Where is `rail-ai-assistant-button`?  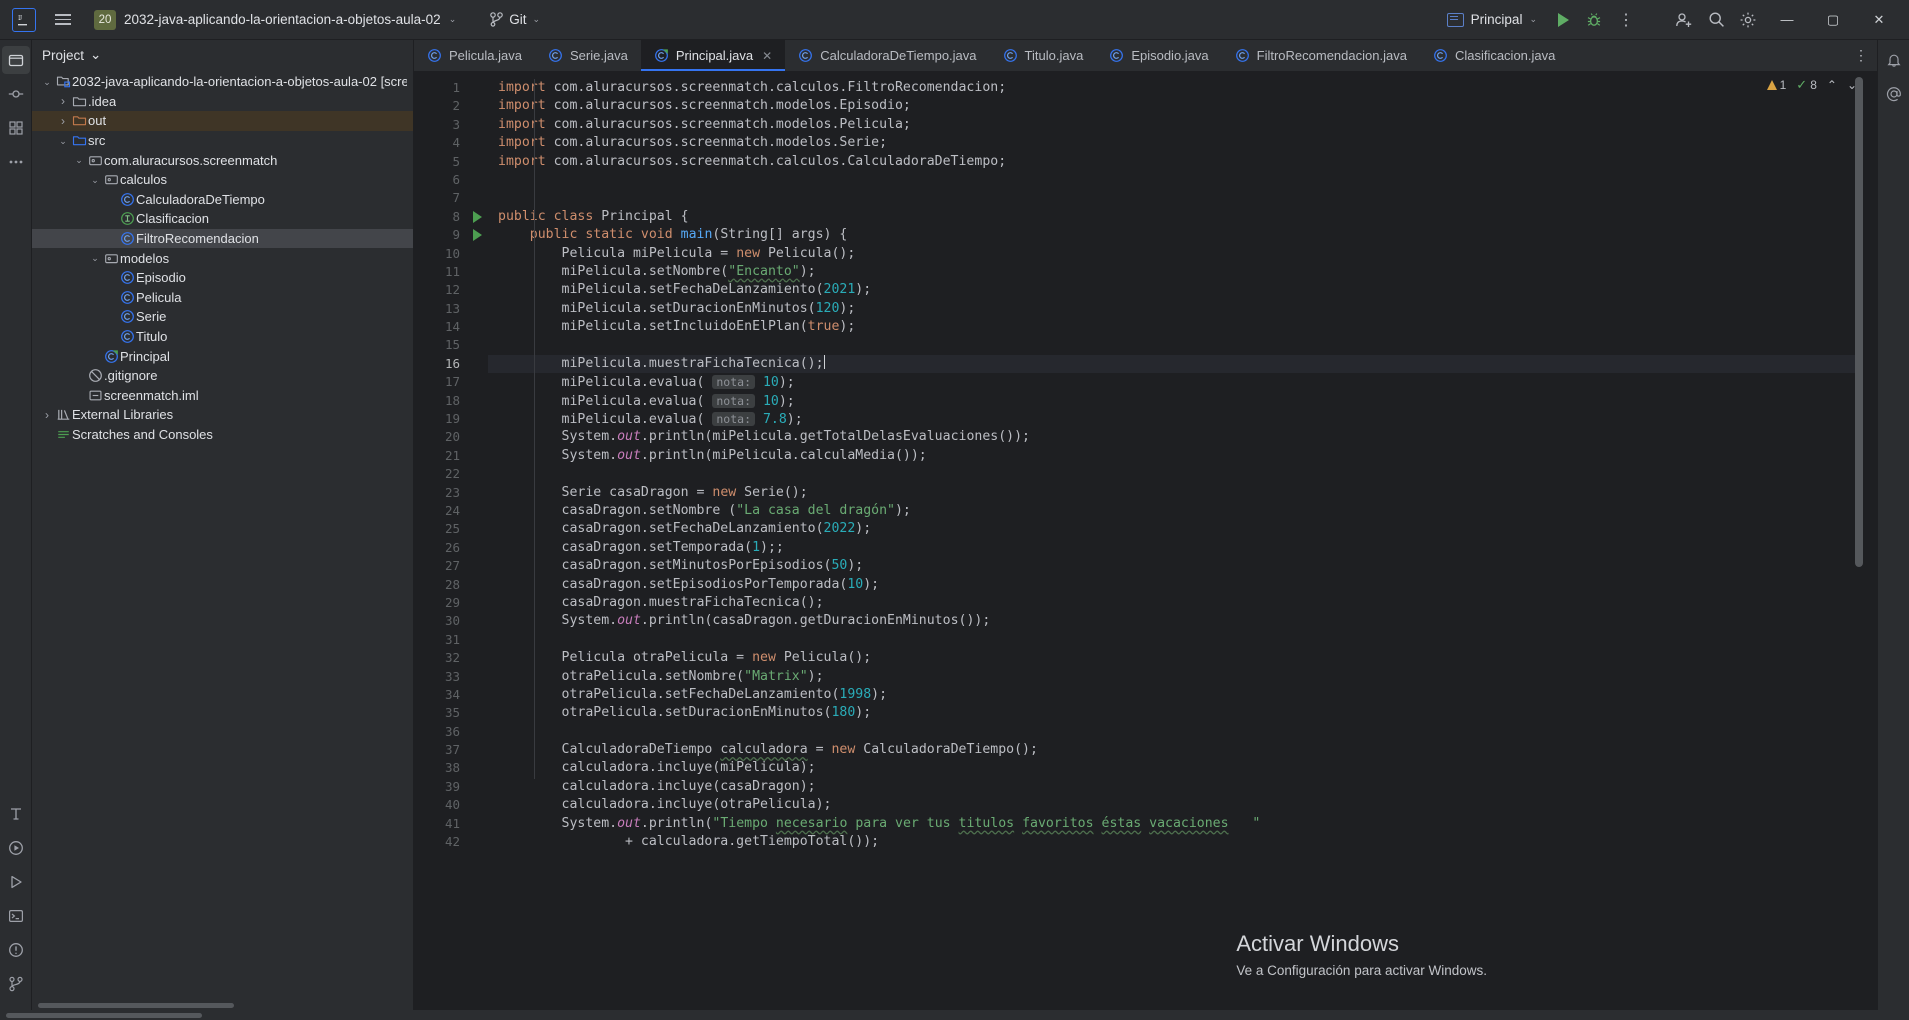 rail-ai-assistant-button is located at coordinates (1894, 94).